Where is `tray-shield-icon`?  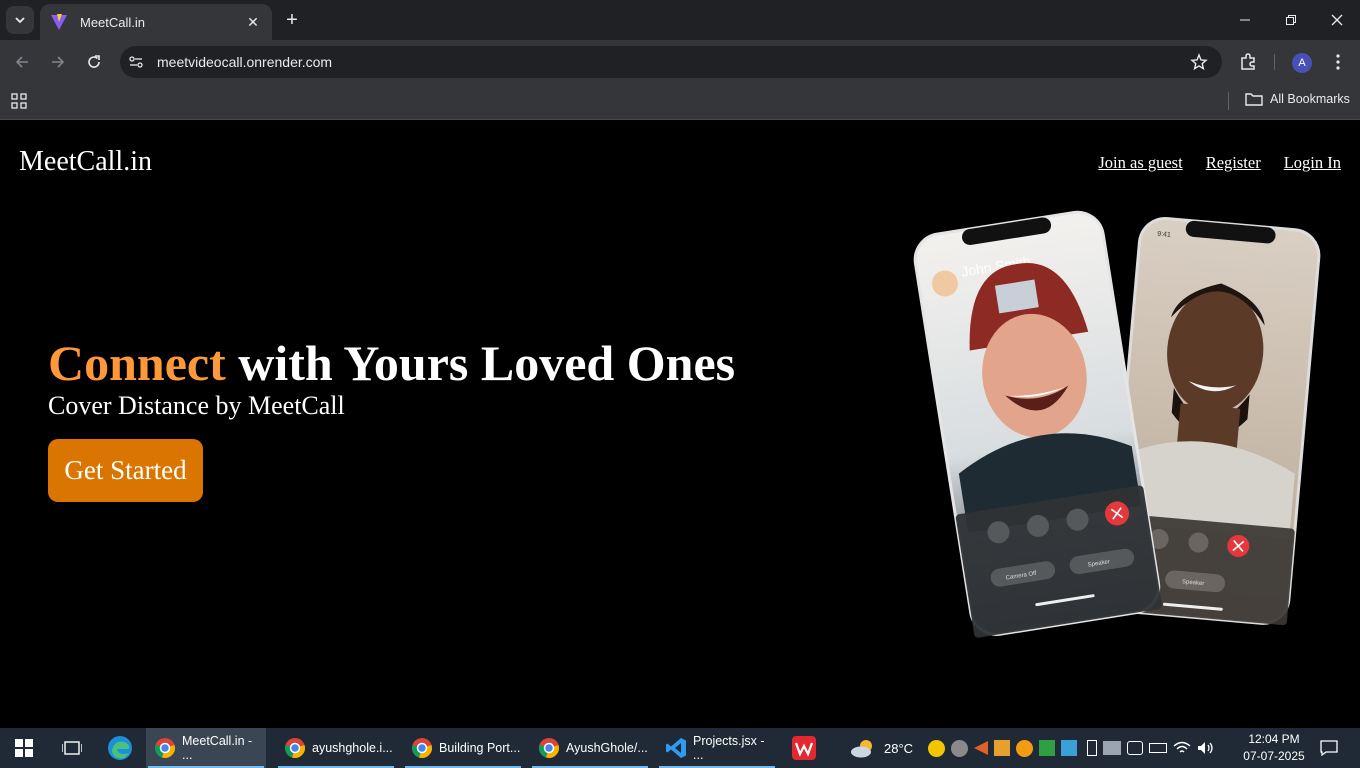 tray-shield-icon is located at coordinates (1047, 748).